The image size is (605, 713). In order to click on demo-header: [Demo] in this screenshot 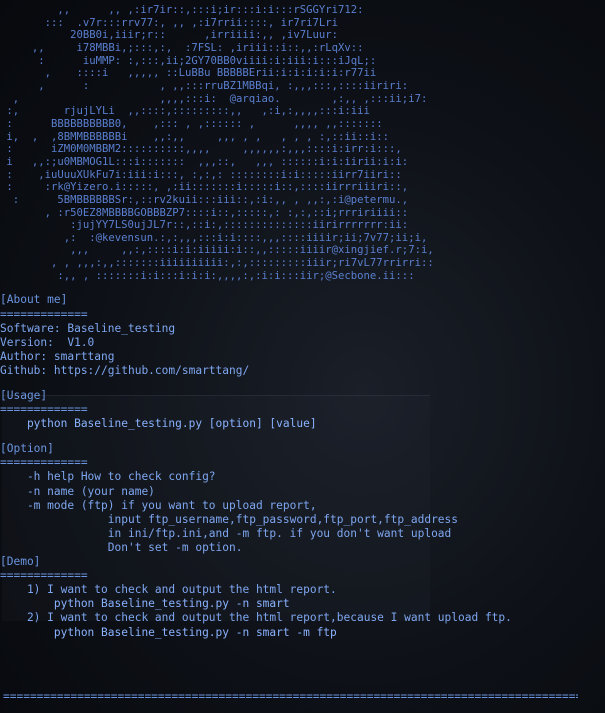, I will do `click(20, 562)`.